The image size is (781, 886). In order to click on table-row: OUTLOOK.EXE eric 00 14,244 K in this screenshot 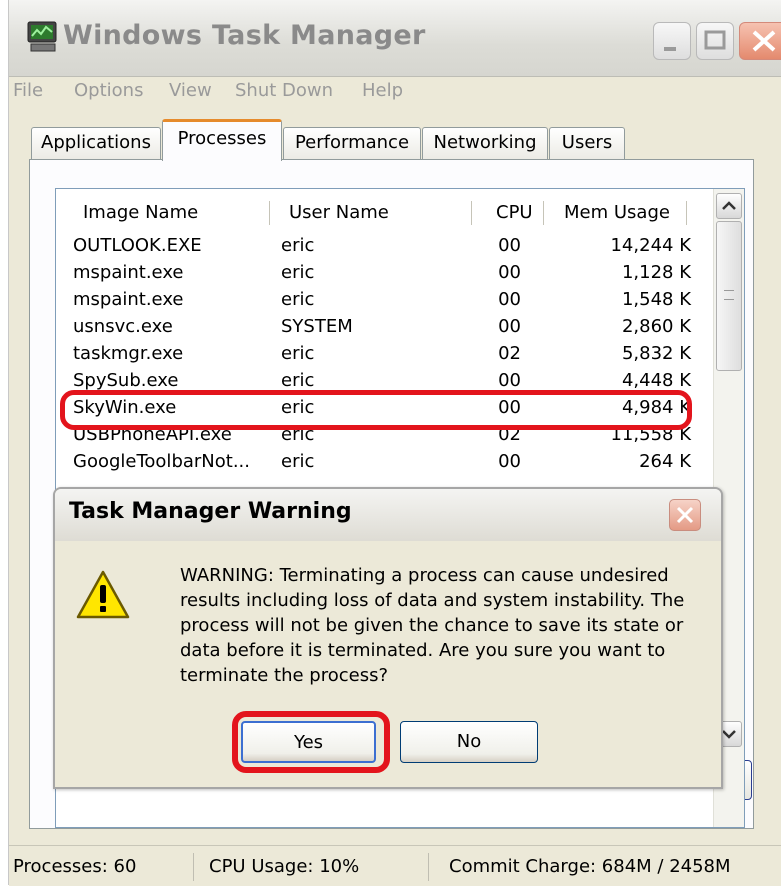, I will do `click(386, 246)`.